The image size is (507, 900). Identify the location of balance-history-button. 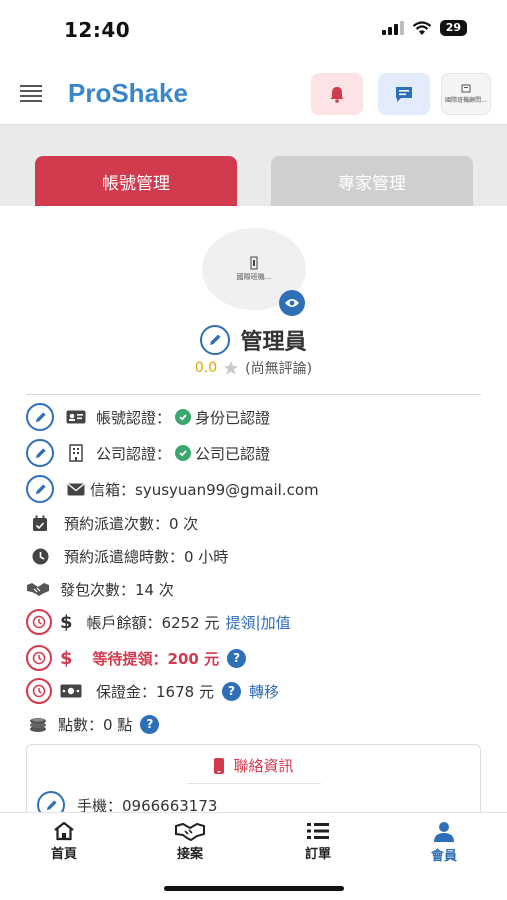
(39, 622).